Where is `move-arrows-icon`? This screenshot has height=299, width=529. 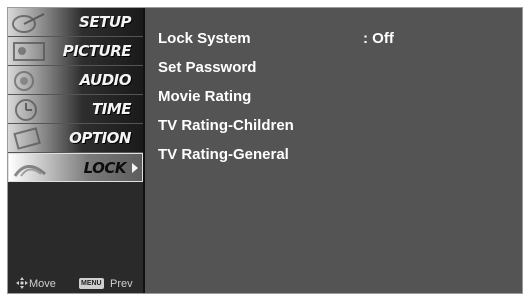 move-arrows-icon is located at coordinates (22, 283).